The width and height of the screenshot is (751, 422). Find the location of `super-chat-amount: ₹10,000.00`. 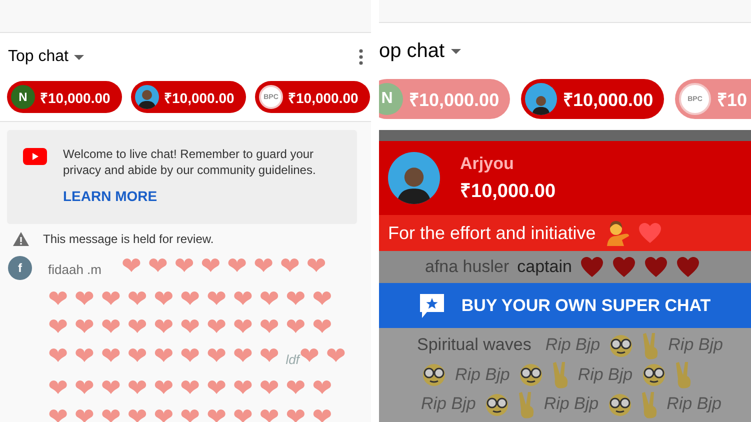

super-chat-amount: ₹10,000.00 is located at coordinates (508, 191).